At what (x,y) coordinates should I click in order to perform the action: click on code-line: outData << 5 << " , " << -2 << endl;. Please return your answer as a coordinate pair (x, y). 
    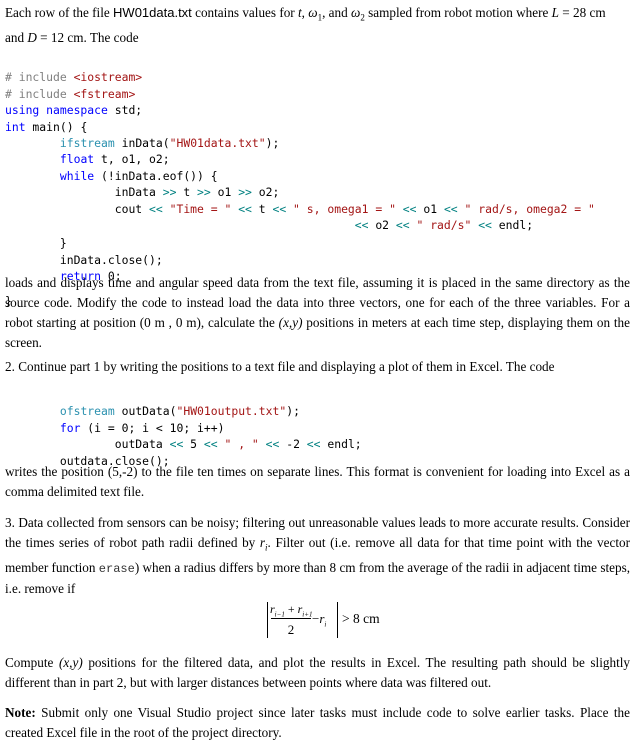
    Looking at the image, I should click on (238, 444).